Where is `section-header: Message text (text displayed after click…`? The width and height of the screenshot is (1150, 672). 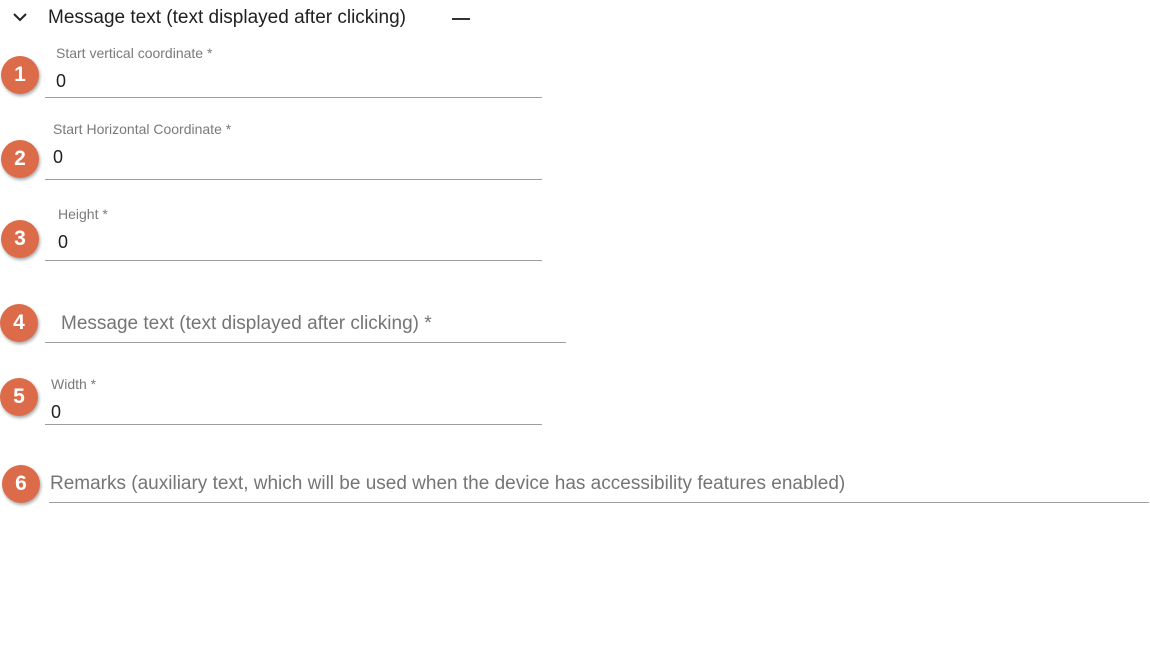 section-header: Message text (text displayed after click… is located at coordinates (300, 18).